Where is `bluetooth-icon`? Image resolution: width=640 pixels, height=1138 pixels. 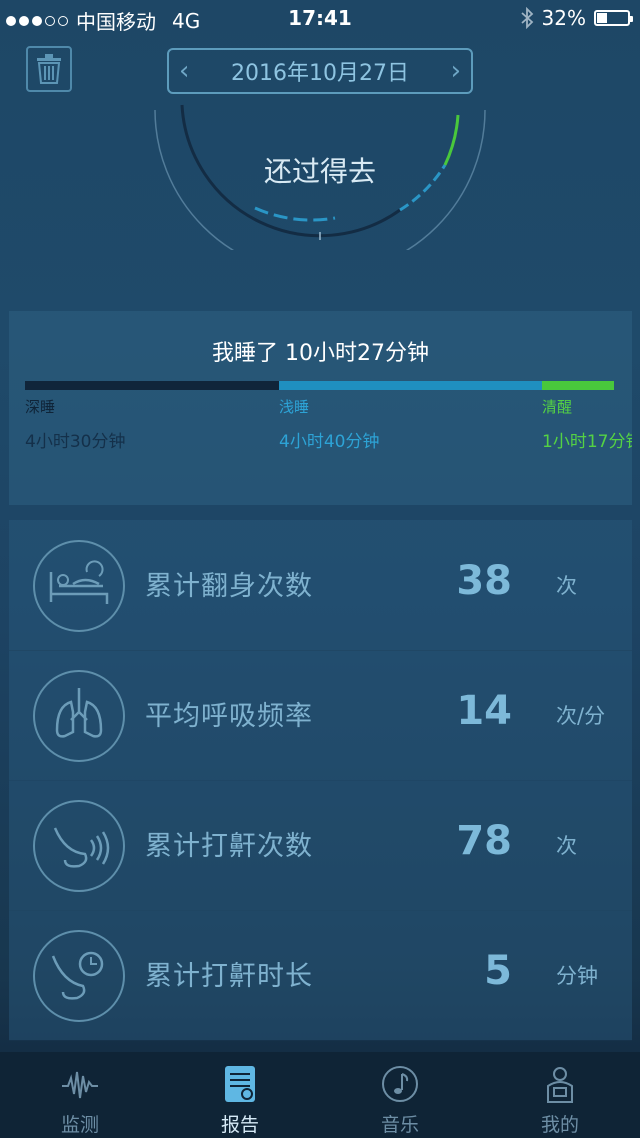 bluetooth-icon is located at coordinates (526, 18).